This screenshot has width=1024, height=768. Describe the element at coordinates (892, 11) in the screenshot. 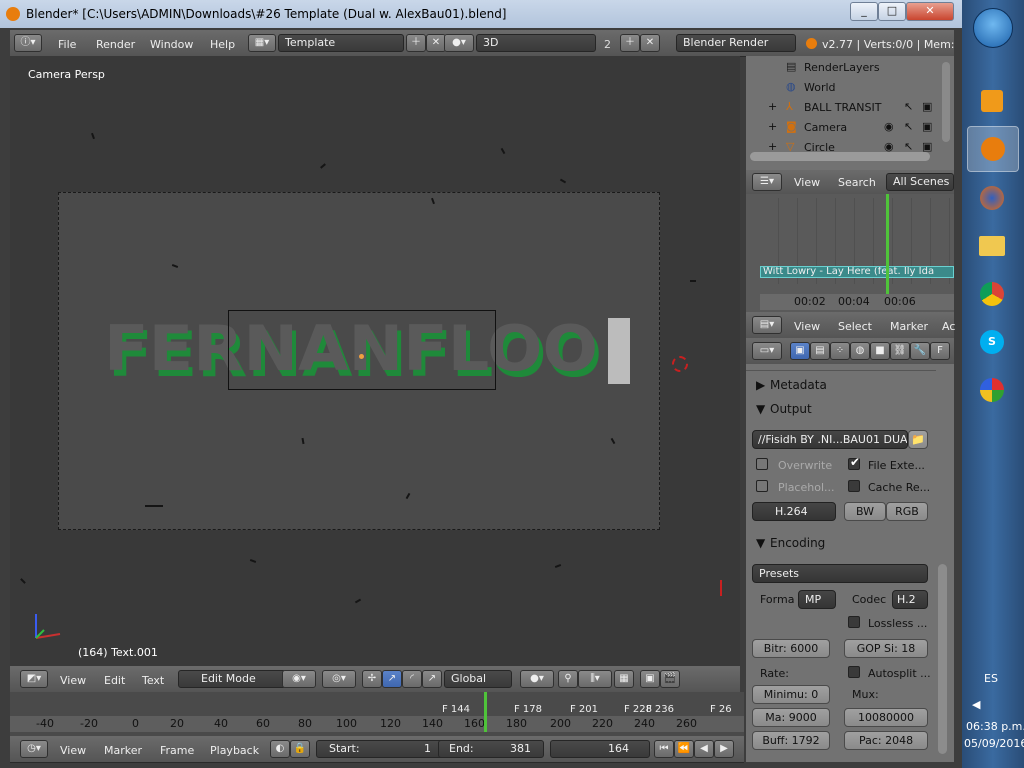

I see `maximize-button: □` at that location.